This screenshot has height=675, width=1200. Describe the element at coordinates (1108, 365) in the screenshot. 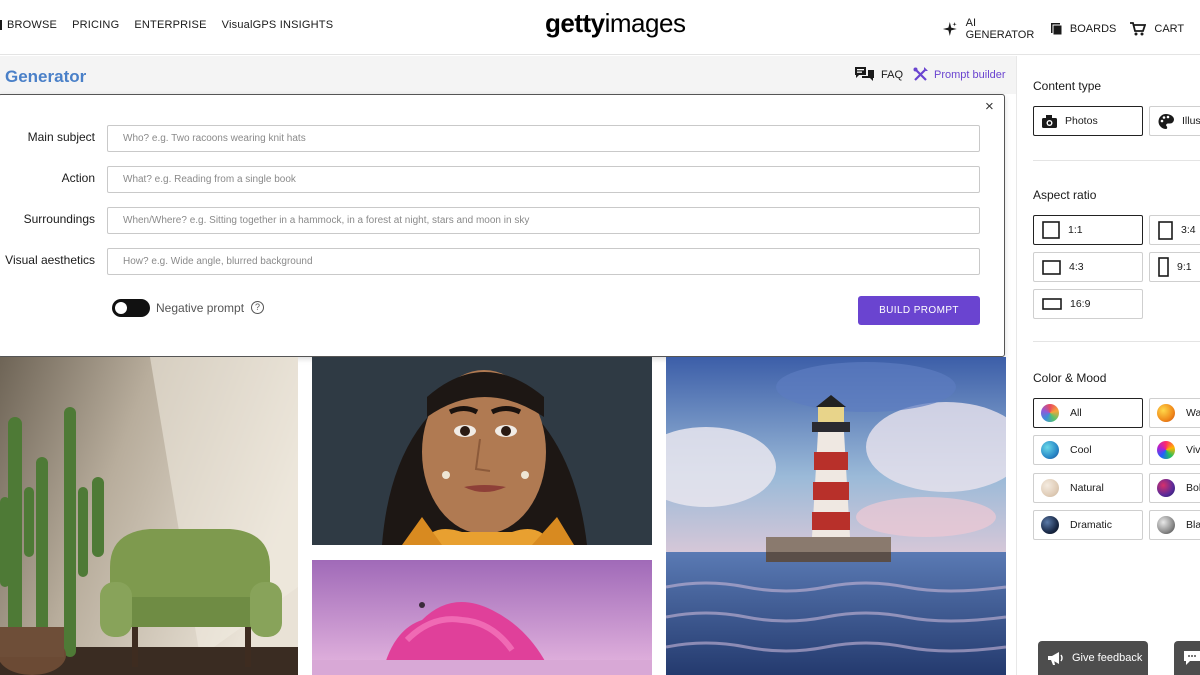

I see `filters-sidebar` at that location.